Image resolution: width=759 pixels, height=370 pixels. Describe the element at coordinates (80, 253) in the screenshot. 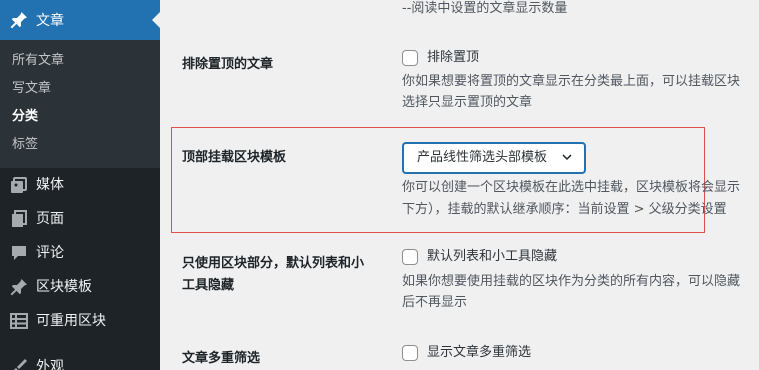

I see `menu-comments: 评论` at that location.